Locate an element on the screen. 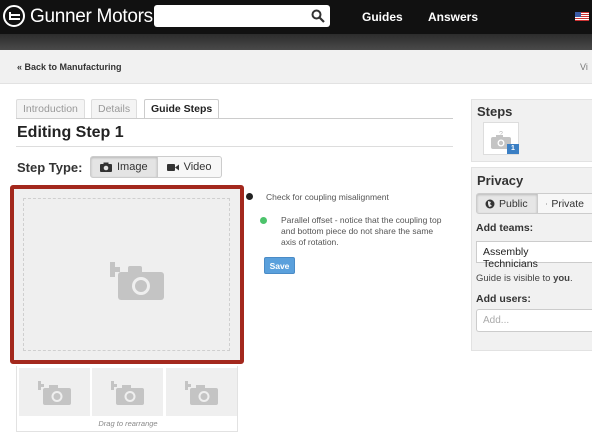 The width and height of the screenshot is (592, 444). privacy-public-button: Public is located at coordinates (507, 203).